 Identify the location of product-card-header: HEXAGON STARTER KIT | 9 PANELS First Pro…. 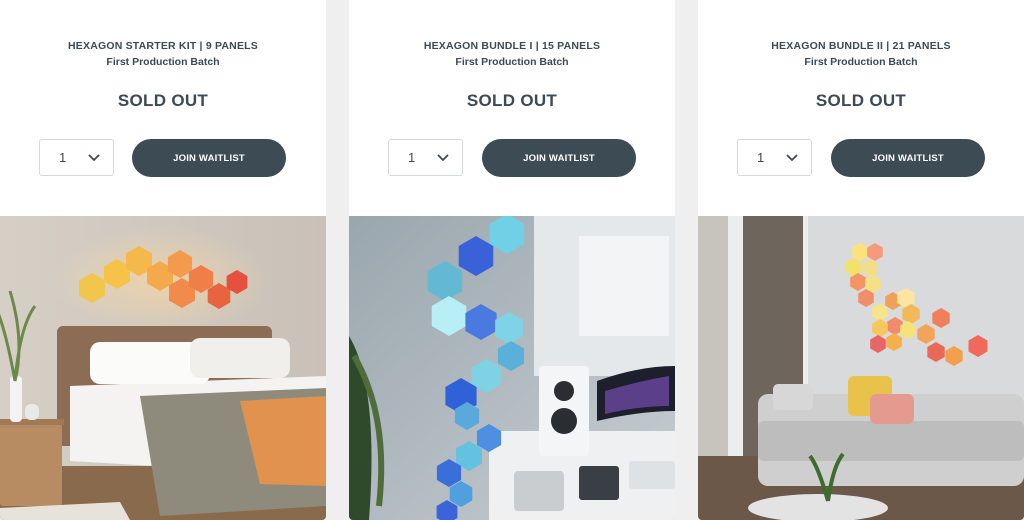
(163, 108).